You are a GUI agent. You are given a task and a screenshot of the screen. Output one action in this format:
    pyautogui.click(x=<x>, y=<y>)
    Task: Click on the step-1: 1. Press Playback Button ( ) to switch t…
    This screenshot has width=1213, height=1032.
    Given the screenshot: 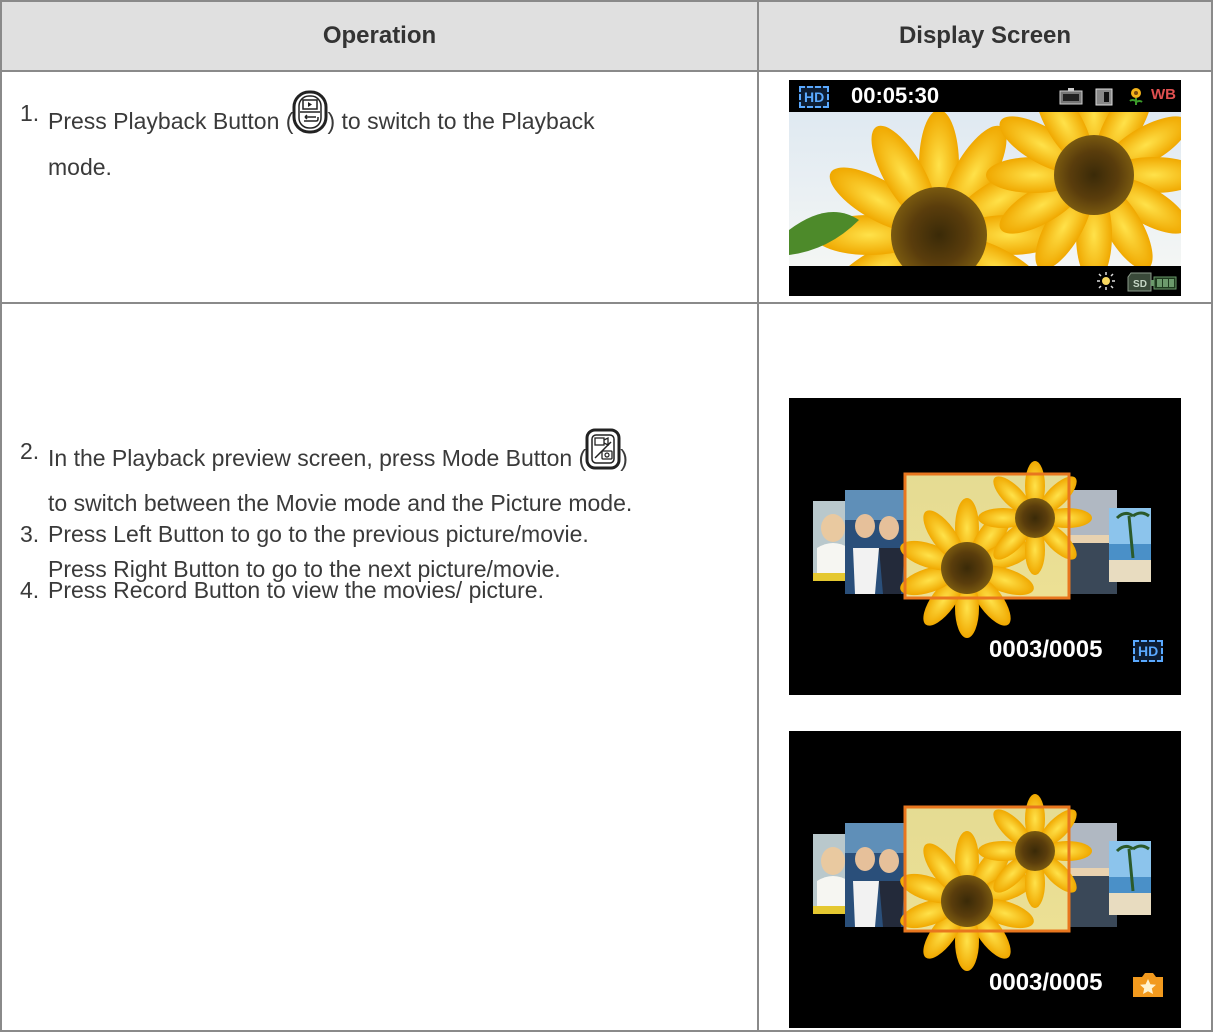 What is the action you would take?
    pyautogui.click(x=380, y=137)
    